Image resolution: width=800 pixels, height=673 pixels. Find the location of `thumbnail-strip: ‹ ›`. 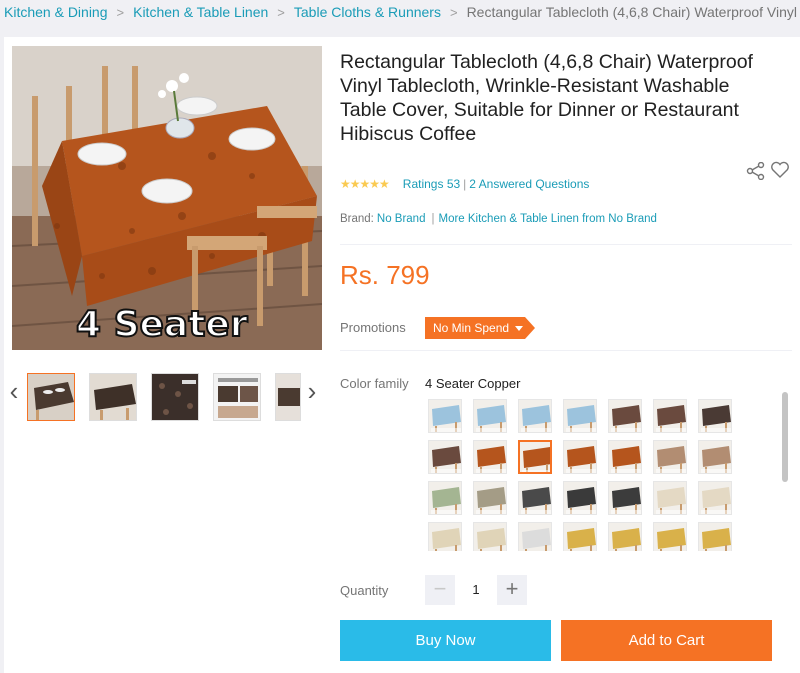

thumbnail-strip: ‹ › is located at coordinates (169, 395).